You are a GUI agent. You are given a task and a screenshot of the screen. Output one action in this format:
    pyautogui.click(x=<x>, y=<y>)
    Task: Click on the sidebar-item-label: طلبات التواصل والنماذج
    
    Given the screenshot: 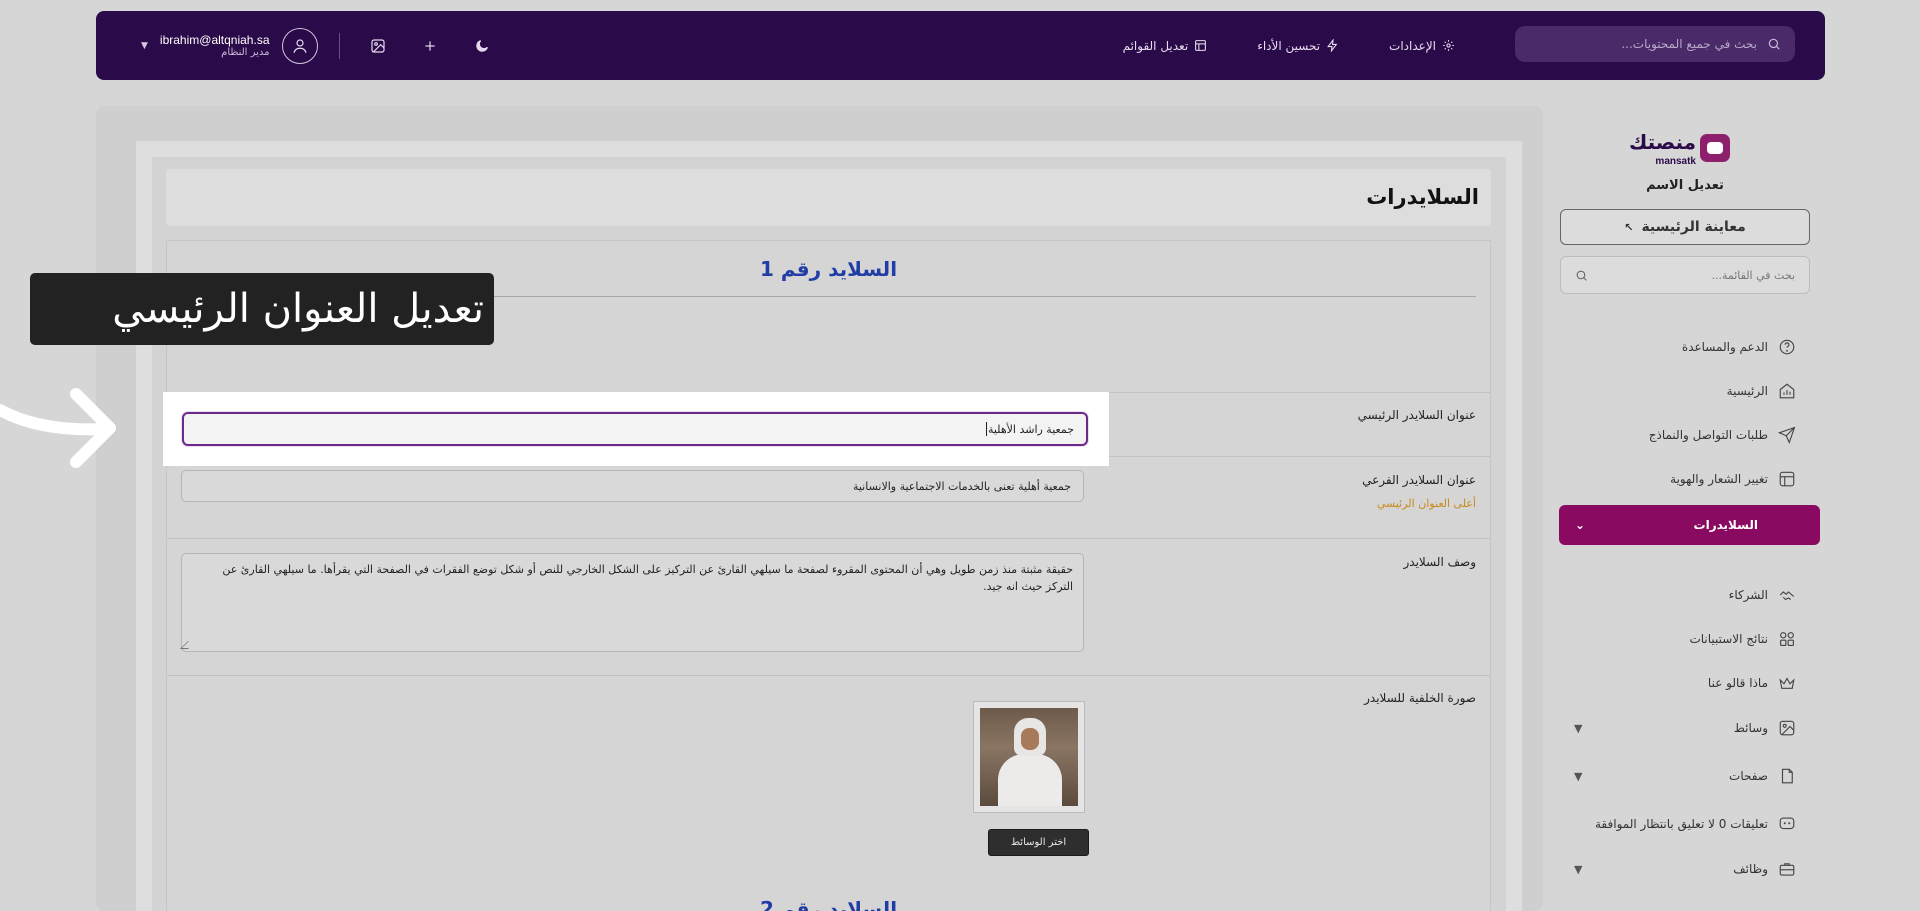 What is the action you would take?
    pyautogui.click(x=1708, y=435)
    